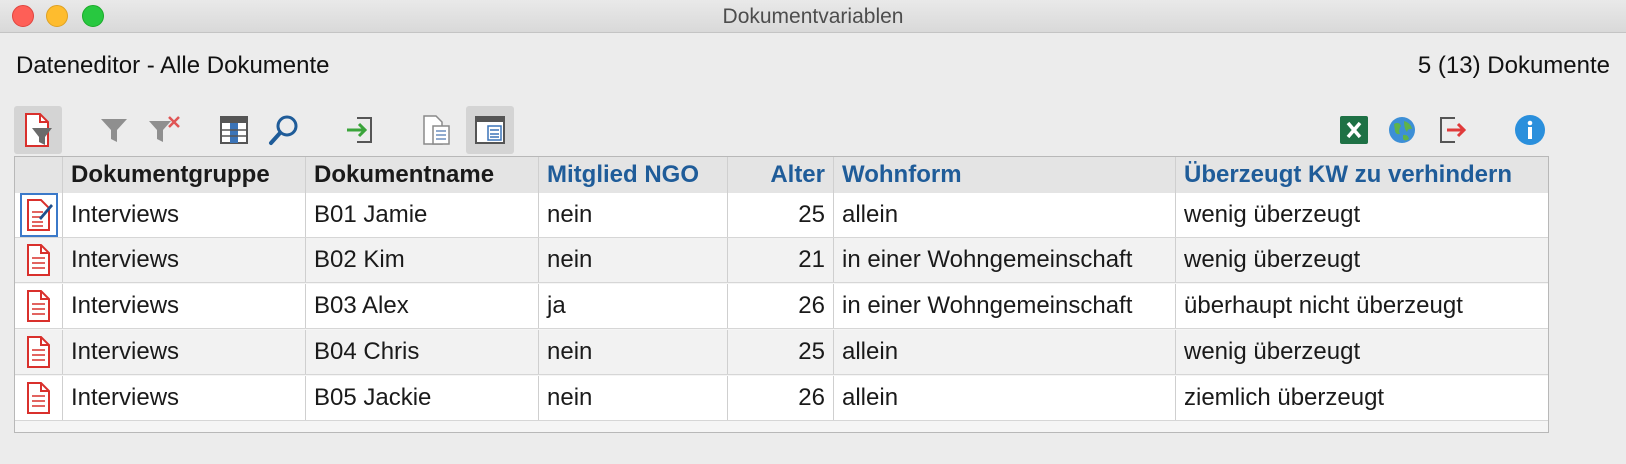  I want to click on title-bar: Dokumentvariablen, so click(813, 16).